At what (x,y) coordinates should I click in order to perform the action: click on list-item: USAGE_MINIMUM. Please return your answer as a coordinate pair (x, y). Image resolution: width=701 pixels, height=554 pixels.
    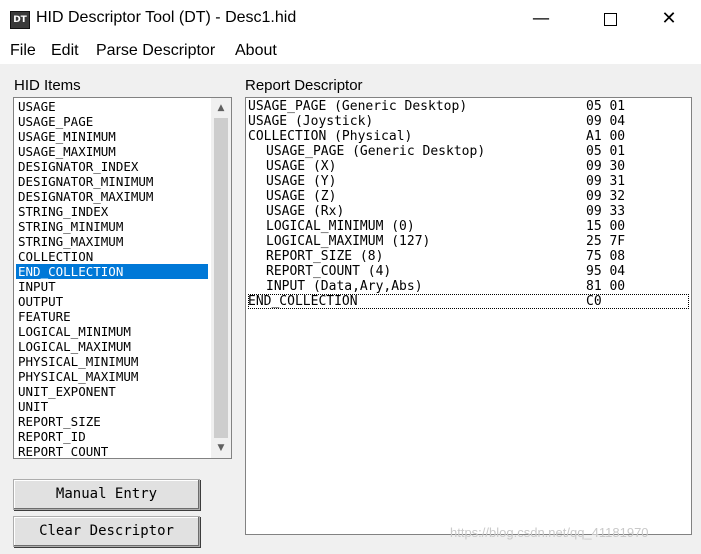
    Looking at the image, I should click on (66, 136).